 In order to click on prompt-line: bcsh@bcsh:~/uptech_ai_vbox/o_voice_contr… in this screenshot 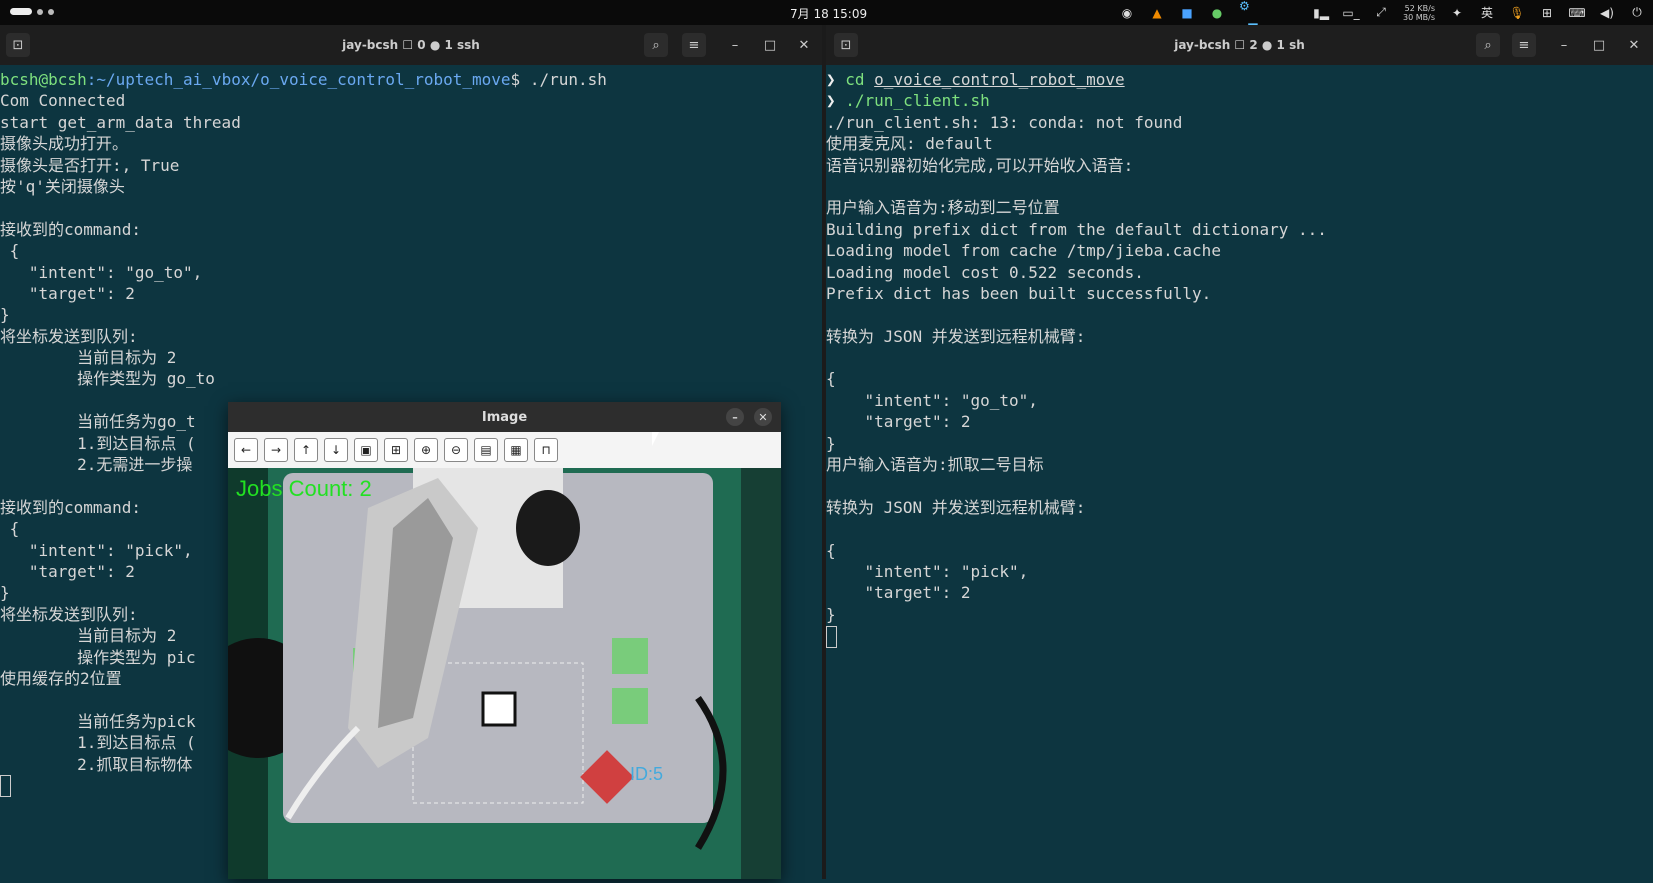, I will do `click(303, 79)`.